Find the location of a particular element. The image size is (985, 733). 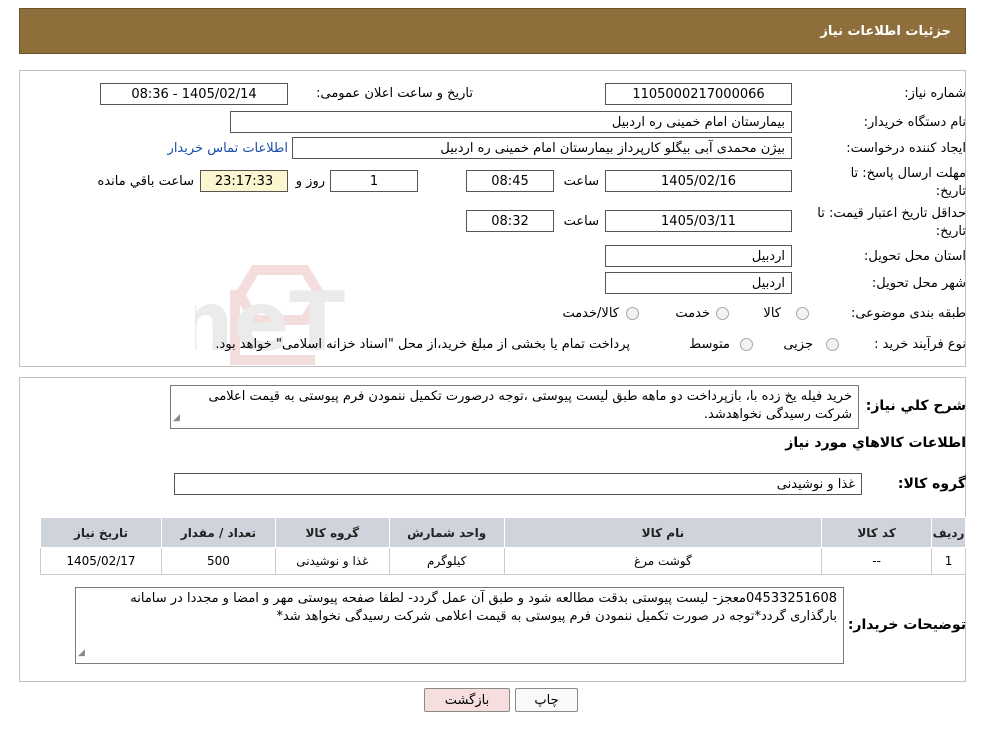

process-medium-label: متوسط is located at coordinates (709, 344).